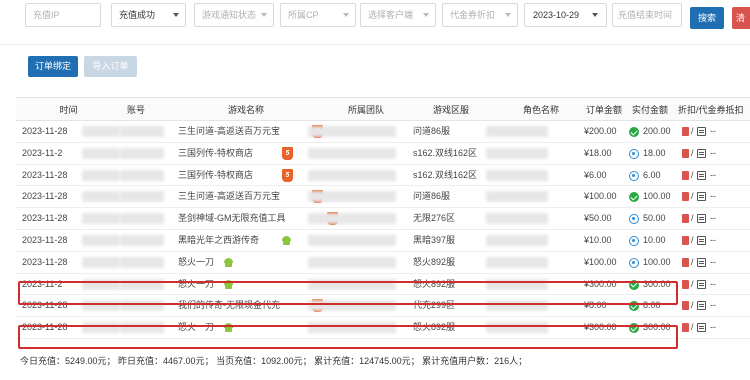  What do you see at coordinates (365, 110) in the screenshot?
I see `header-team: 所属团队` at bounding box center [365, 110].